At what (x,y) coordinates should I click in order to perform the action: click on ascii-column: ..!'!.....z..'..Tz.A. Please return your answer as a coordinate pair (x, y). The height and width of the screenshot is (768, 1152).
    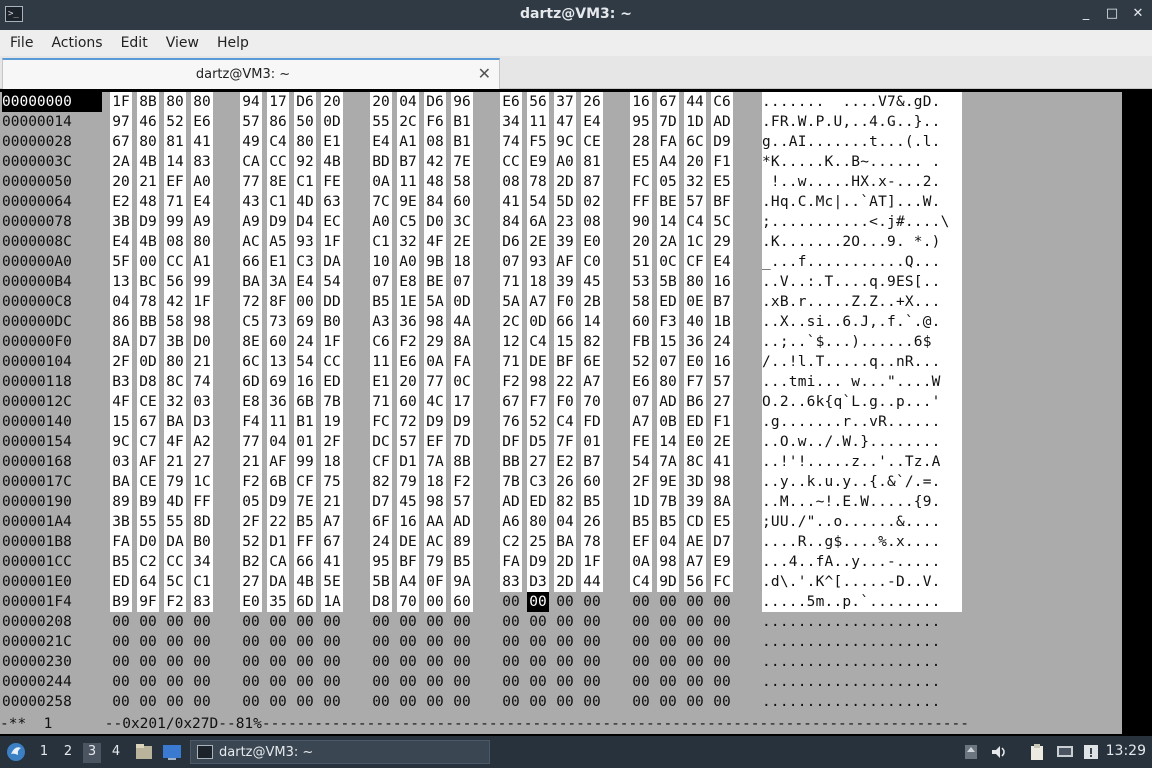
    Looking at the image, I should click on (862, 462).